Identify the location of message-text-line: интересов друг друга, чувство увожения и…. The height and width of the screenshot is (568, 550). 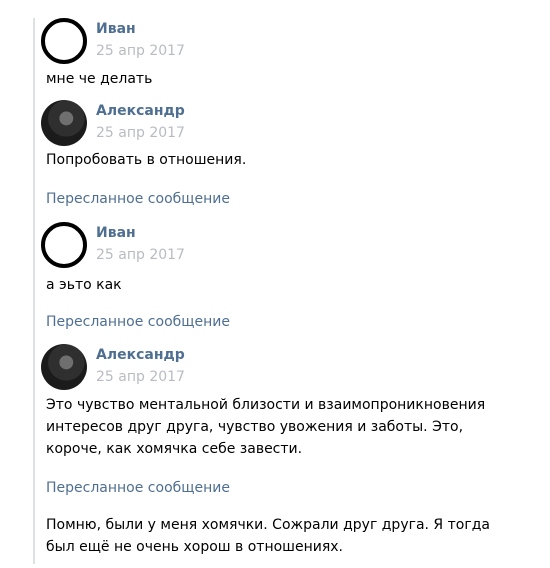
(255, 427).